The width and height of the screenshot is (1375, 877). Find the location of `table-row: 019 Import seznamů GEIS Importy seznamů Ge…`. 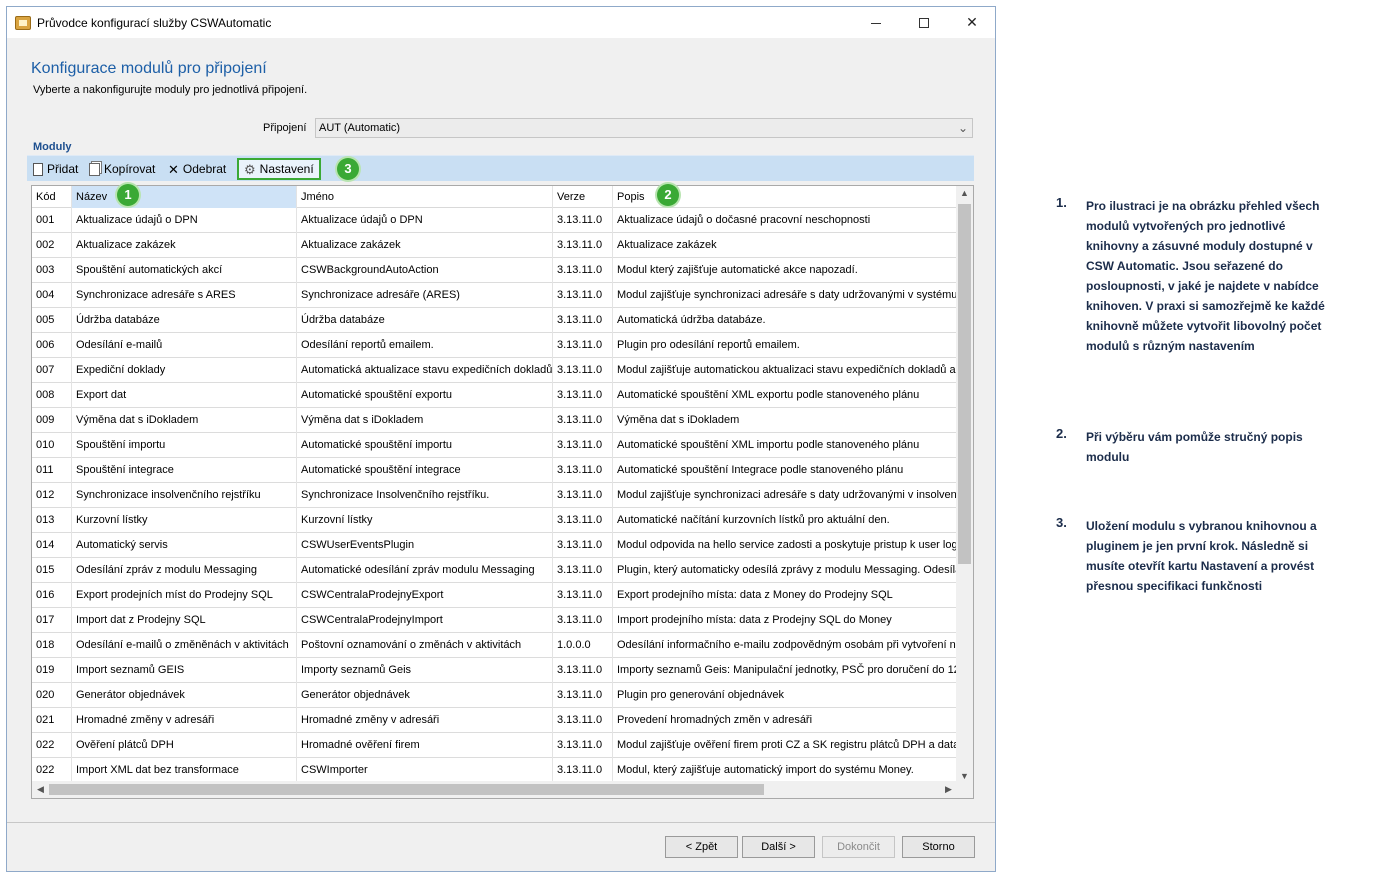

table-row: 019 Import seznamů GEIS Importy seznamů Ge… is located at coordinates (494, 670).